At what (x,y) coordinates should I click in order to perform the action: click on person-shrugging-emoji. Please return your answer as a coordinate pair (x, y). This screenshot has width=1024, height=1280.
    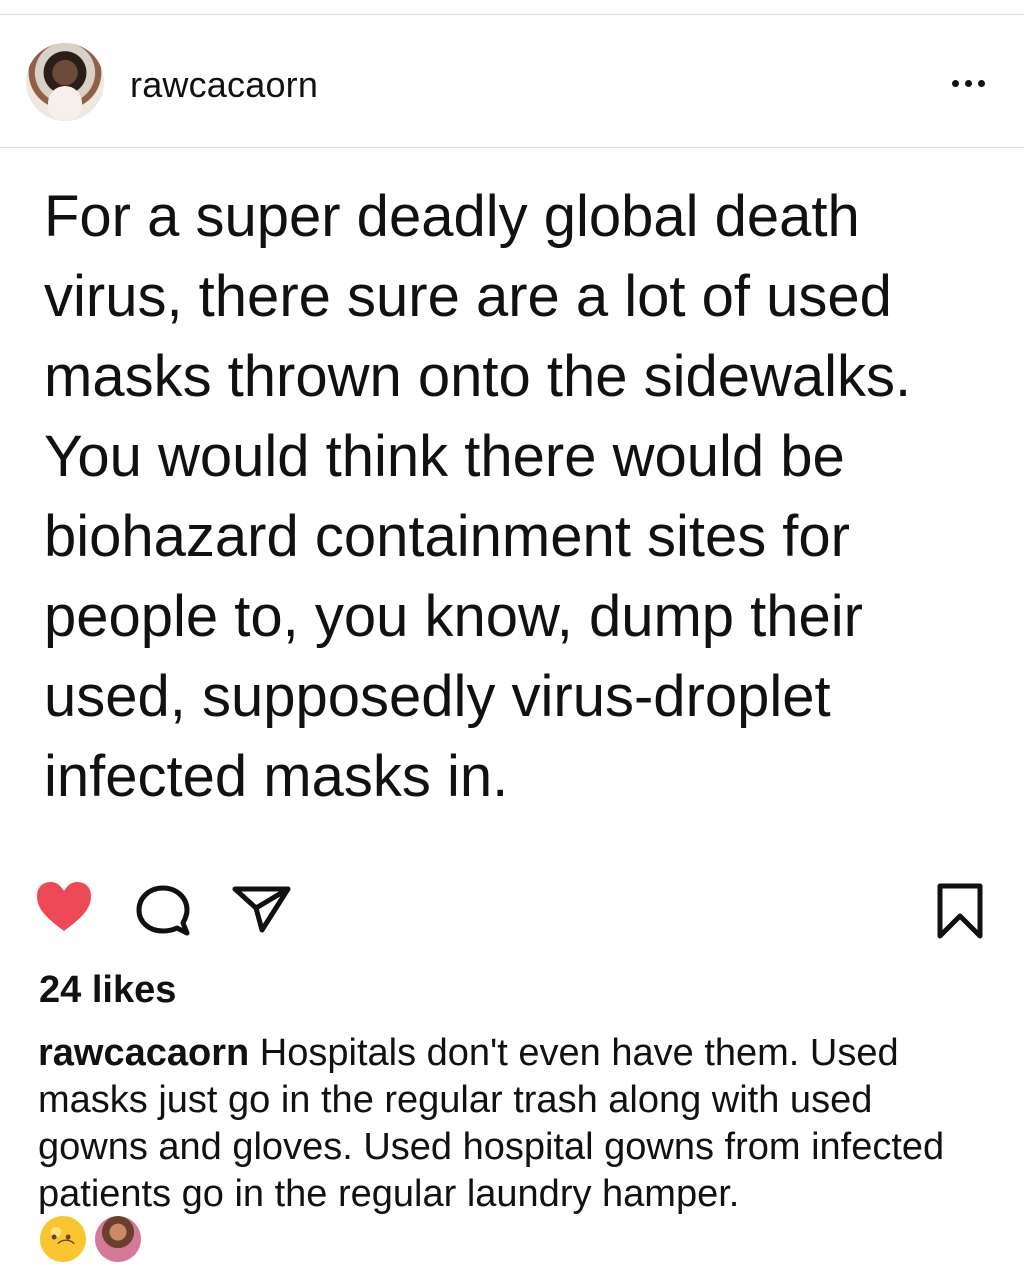
    Looking at the image, I should click on (118, 1239).